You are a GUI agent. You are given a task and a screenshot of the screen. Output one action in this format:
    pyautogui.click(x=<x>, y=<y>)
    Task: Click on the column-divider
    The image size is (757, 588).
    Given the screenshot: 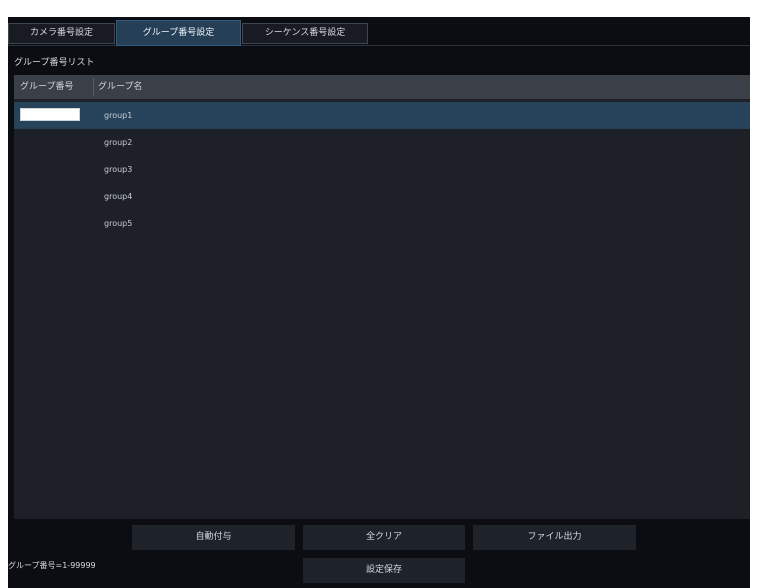 What is the action you would take?
    pyautogui.click(x=93, y=87)
    